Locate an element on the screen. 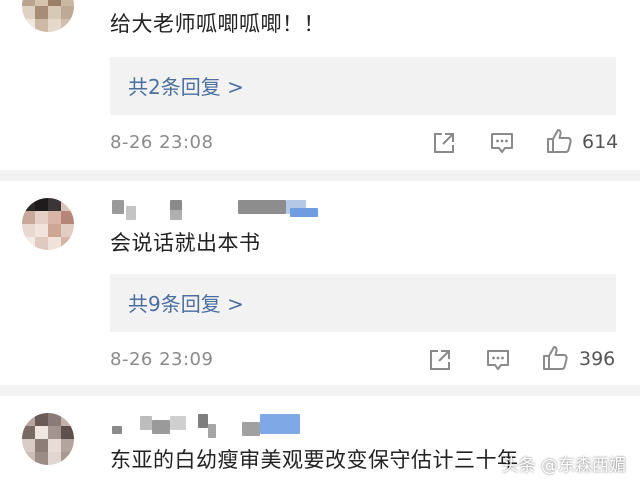 This screenshot has height=490, width=640. view-replies-label: 共2条回复 > is located at coordinates (186, 87).